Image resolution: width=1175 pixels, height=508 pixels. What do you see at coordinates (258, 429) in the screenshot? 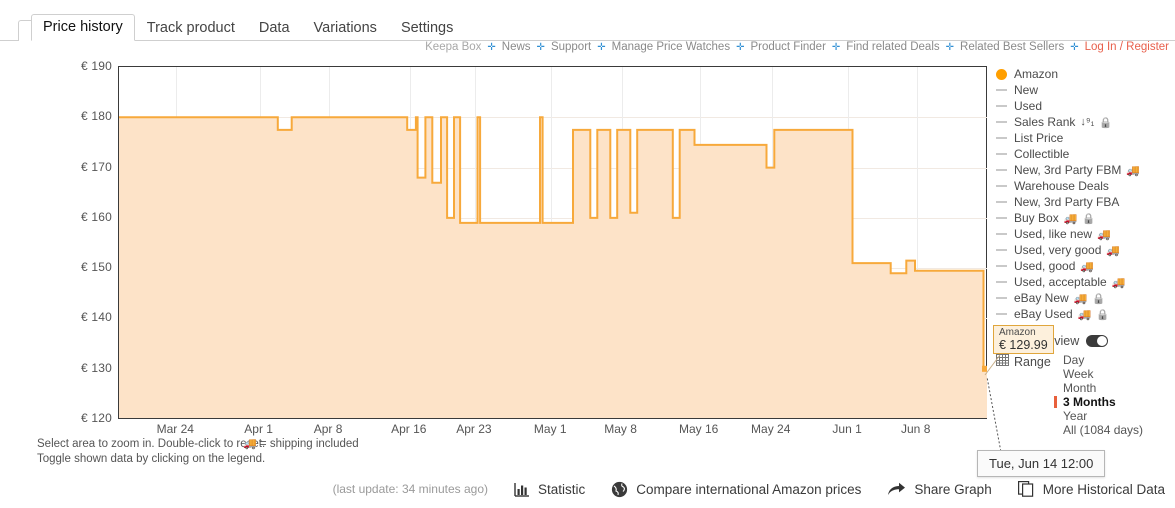
I see `x-tick-label: Apr 1` at bounding box center [258, 429].